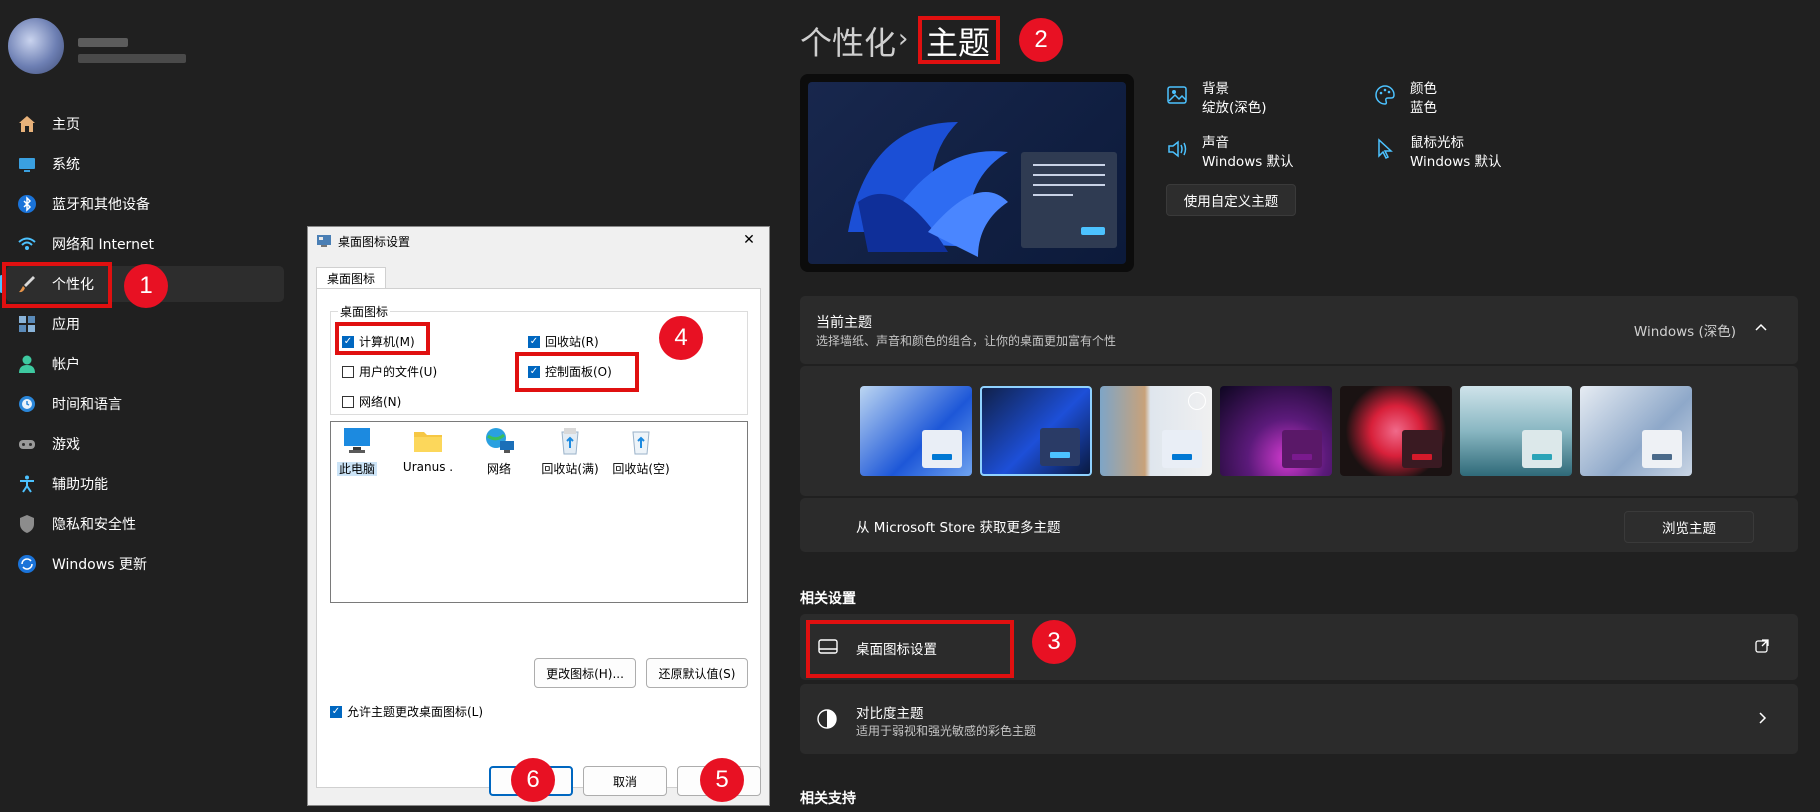 Image resolution: width=1820 pixels, height=812 pixels. I want to click on sidebar-item-label: 游戏, so click(66, 445).